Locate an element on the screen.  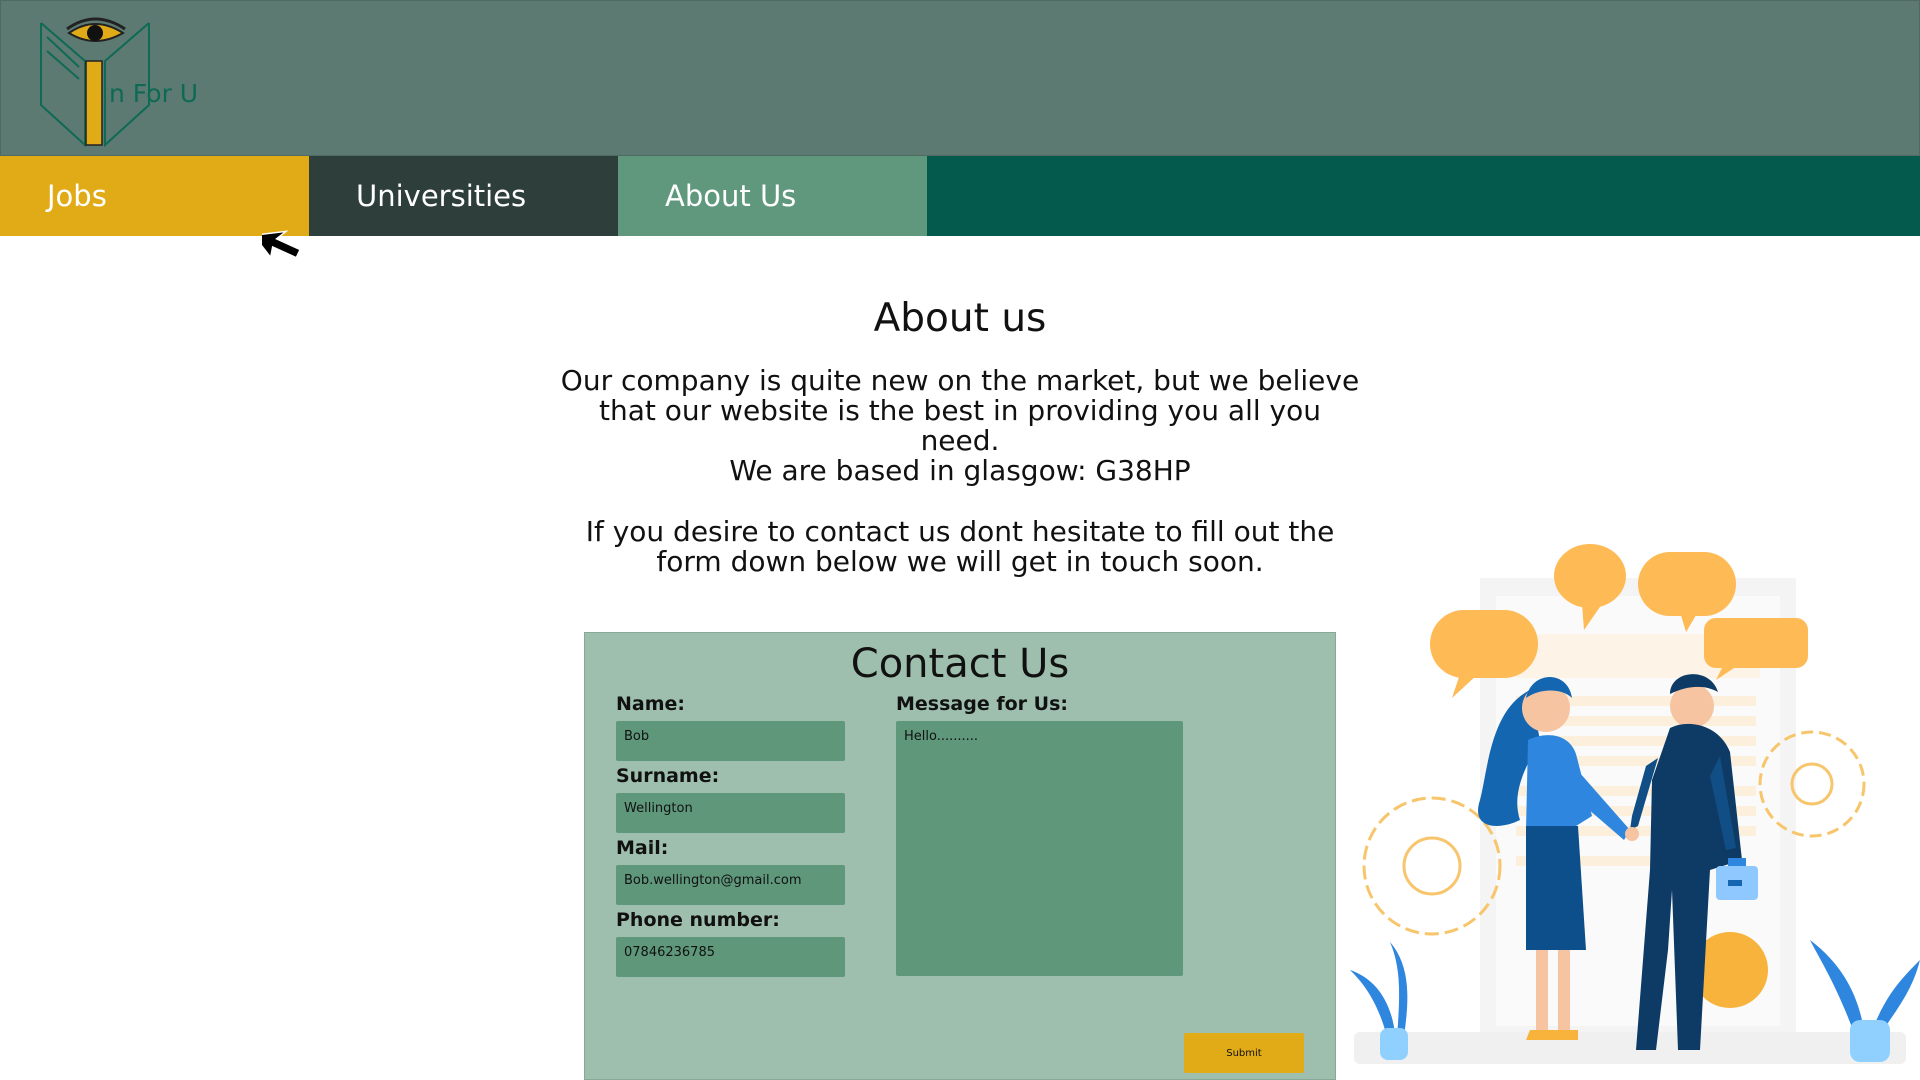
phone-field: 07846236785 is located at coordinates (730, 957).